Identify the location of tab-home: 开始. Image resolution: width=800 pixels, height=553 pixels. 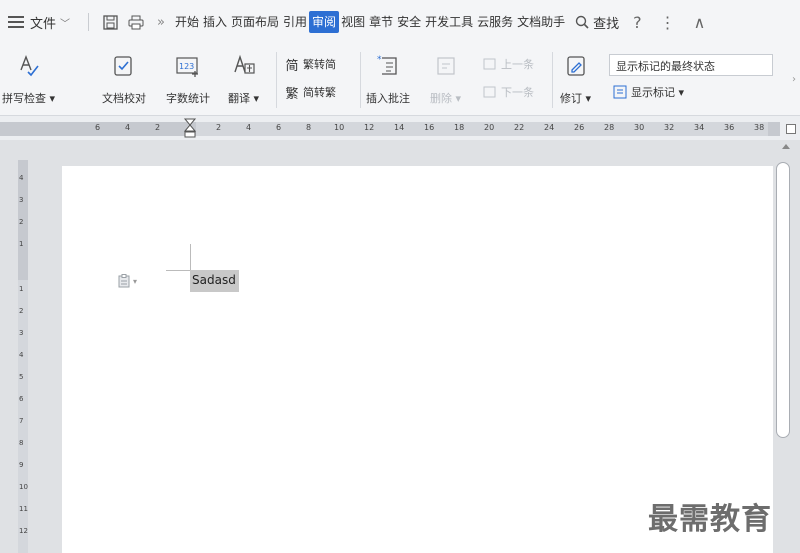
(187, 22).